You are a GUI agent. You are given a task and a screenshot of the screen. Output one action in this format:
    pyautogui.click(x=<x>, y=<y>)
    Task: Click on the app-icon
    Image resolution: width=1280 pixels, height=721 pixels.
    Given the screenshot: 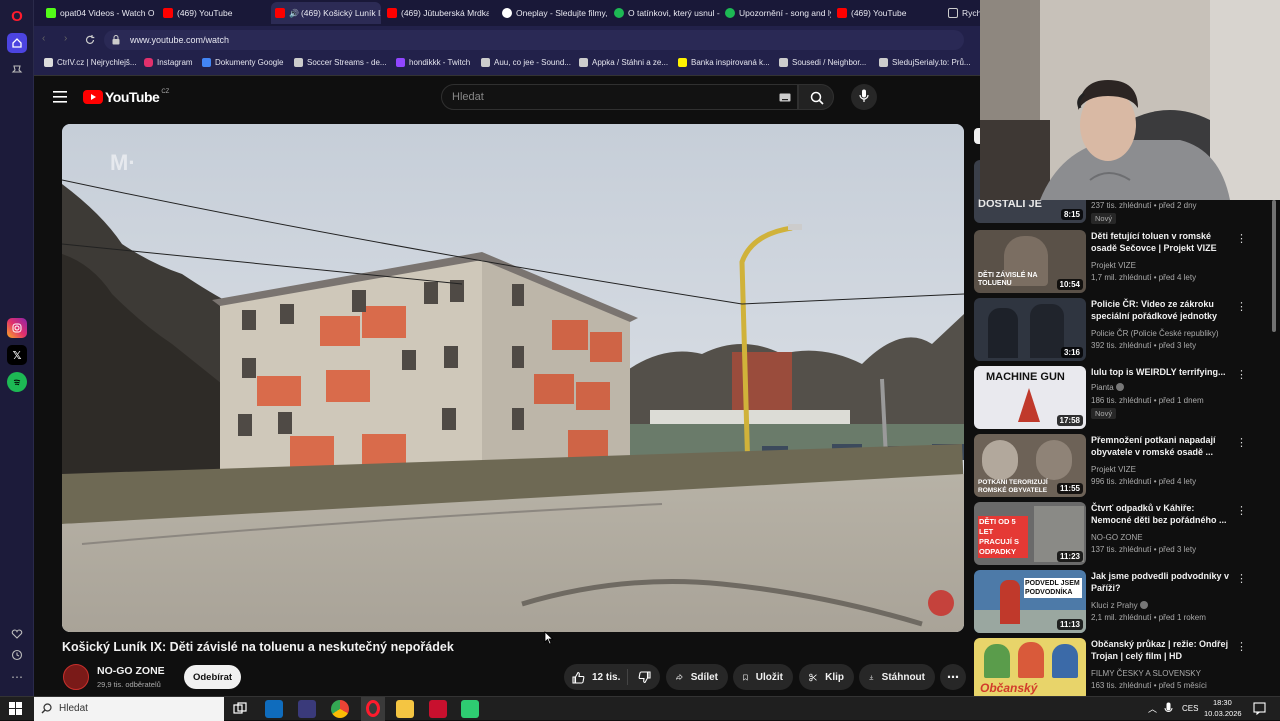 What is the action you would take?
    pyautogui.click(x=438, y=709)
    